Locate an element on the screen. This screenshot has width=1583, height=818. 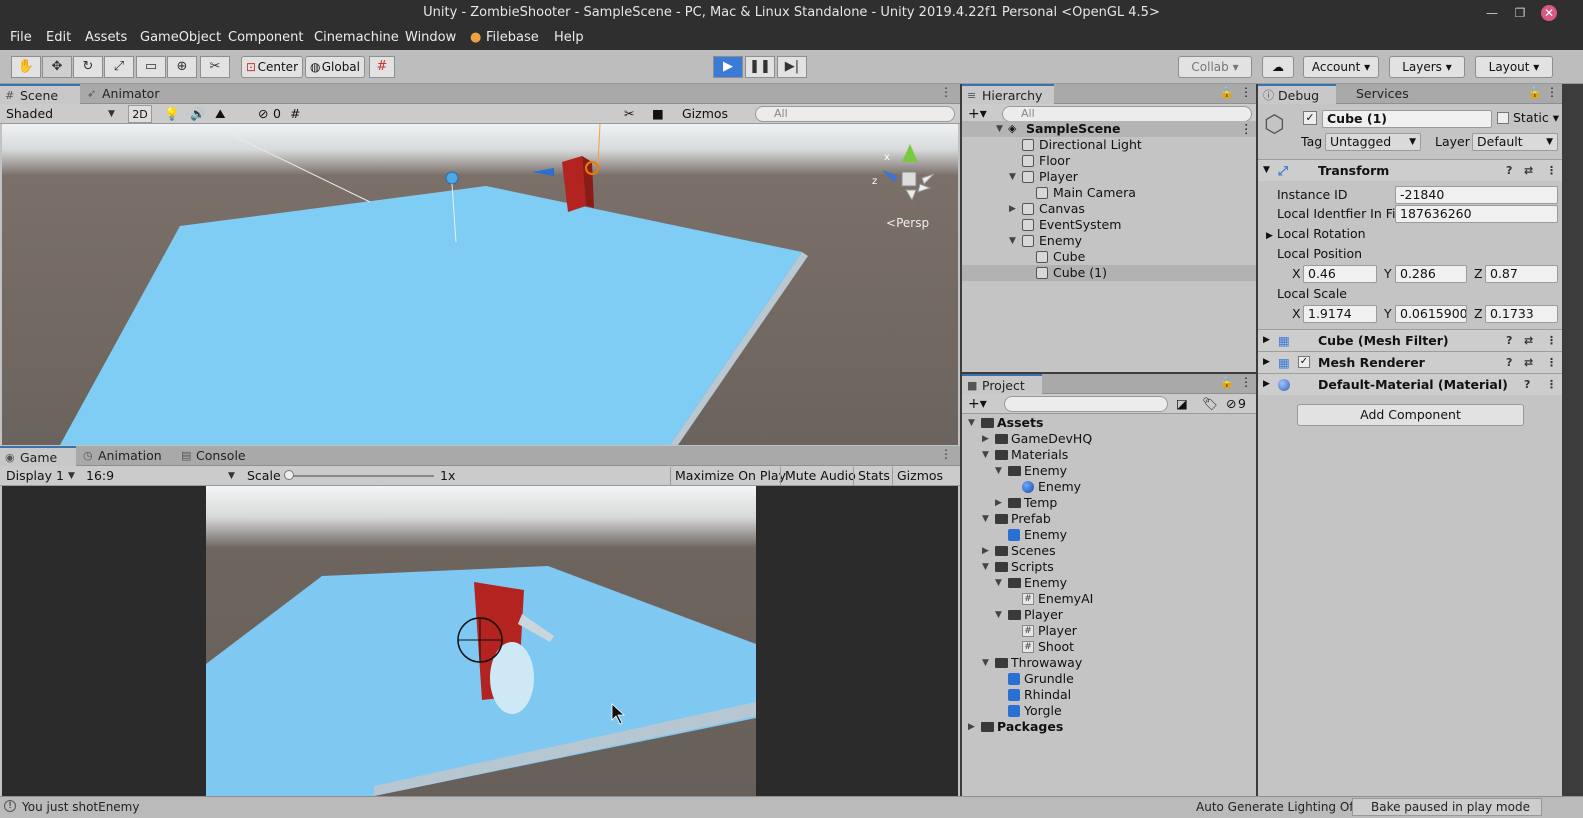
rect-tool-icon: ▭ is located at coordinates (151, 67).